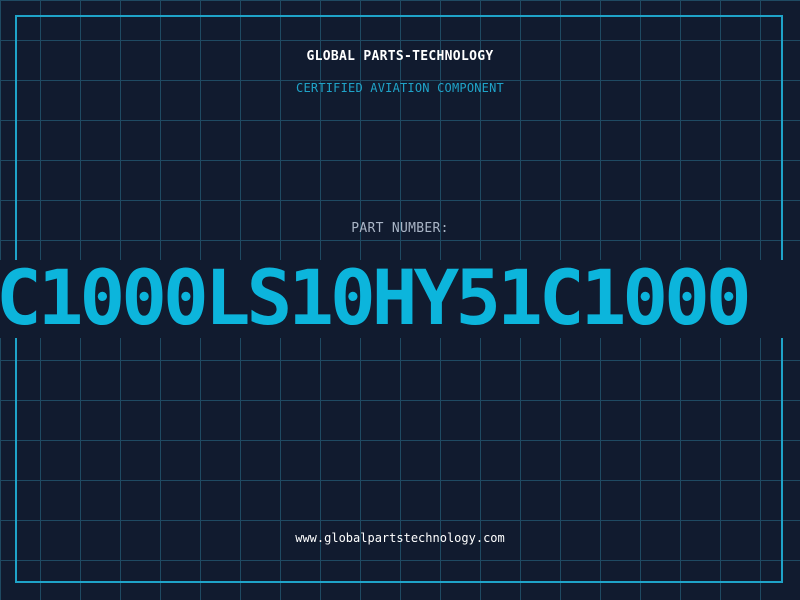 This screenshot has width=800, height=600. I want to click on website-url: www.globalpartstechnology.com, so click(400, 538).